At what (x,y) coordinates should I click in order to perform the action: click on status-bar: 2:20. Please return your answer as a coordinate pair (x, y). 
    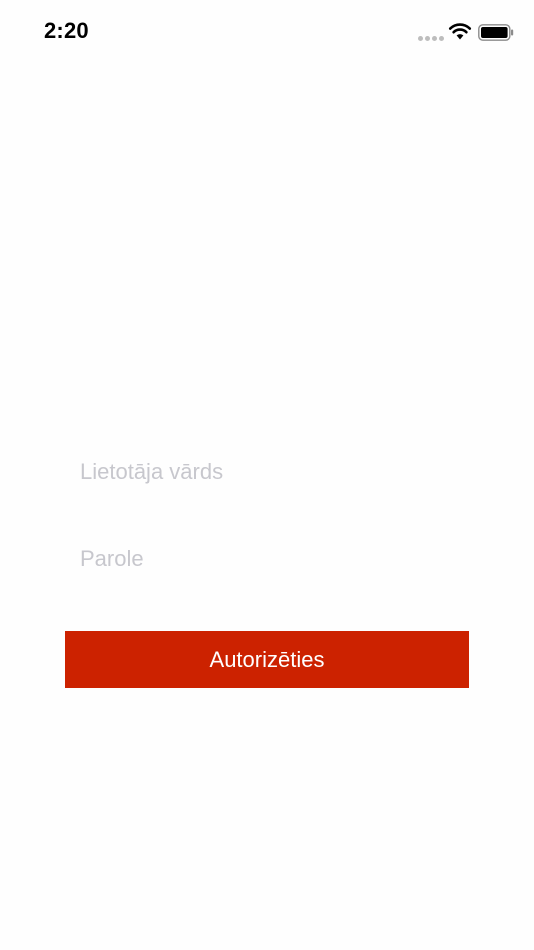
    Looking at the image, I should click on (267, 33).